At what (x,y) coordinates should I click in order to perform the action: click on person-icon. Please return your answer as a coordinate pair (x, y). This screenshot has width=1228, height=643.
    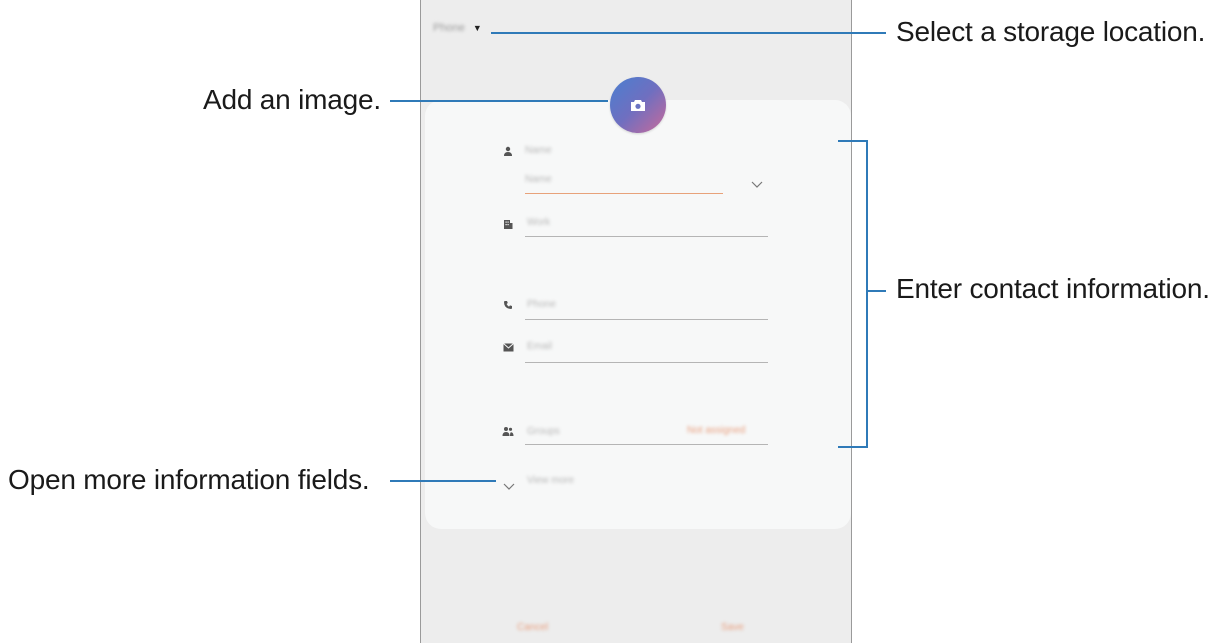
    Looking at the image, I should click on (508, 151).